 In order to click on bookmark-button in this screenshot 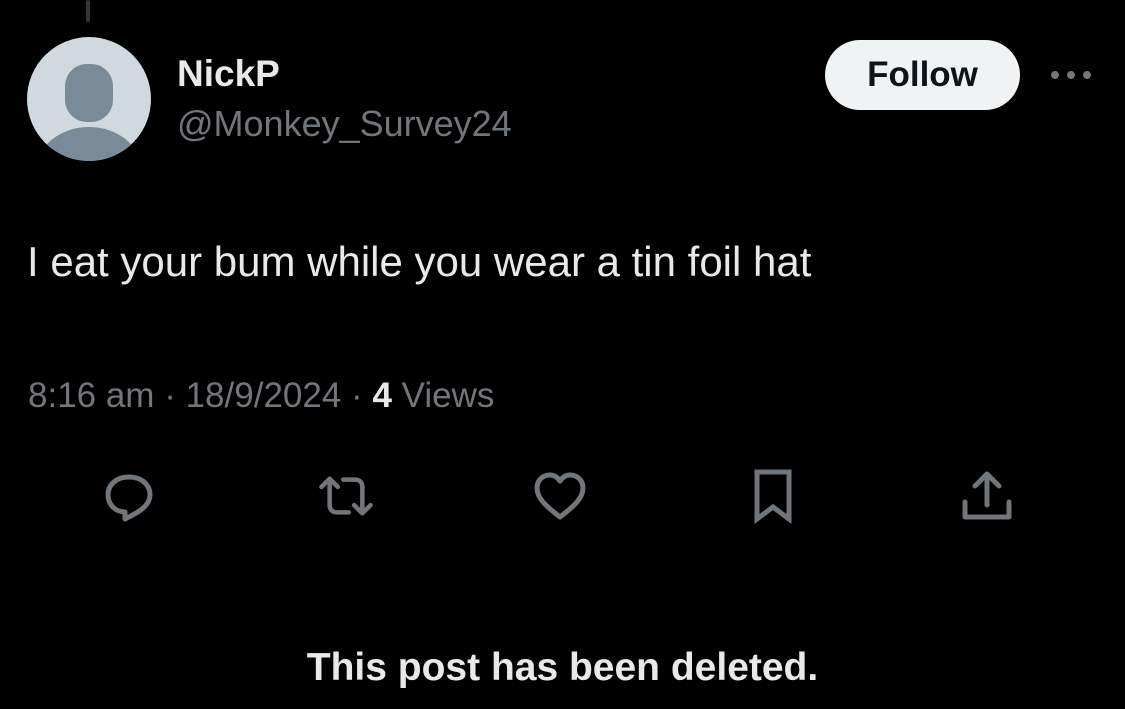, I will do `click(773, 496)`.